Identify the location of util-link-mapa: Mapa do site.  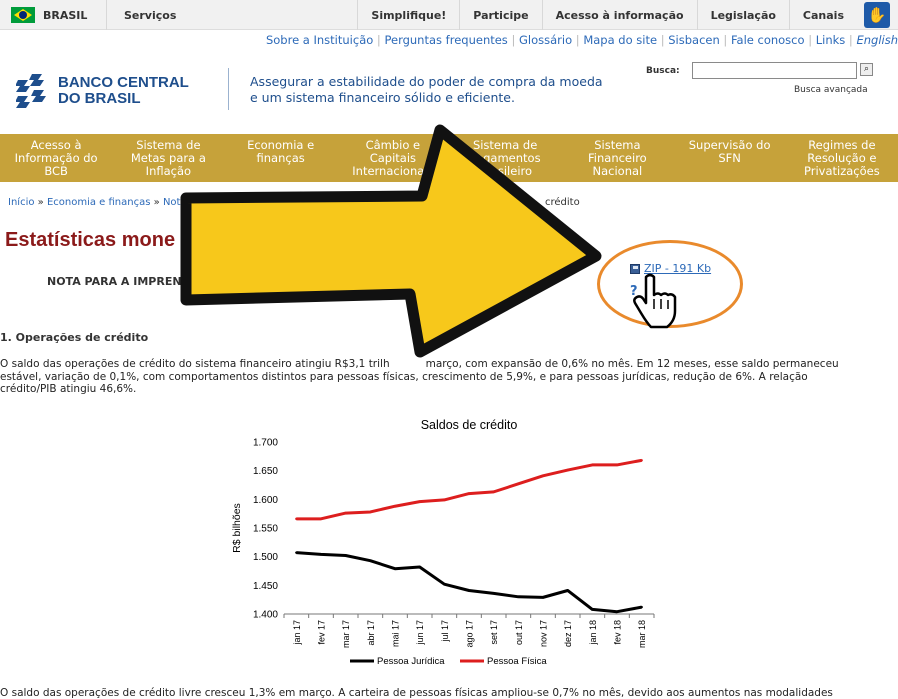
(620, 40).